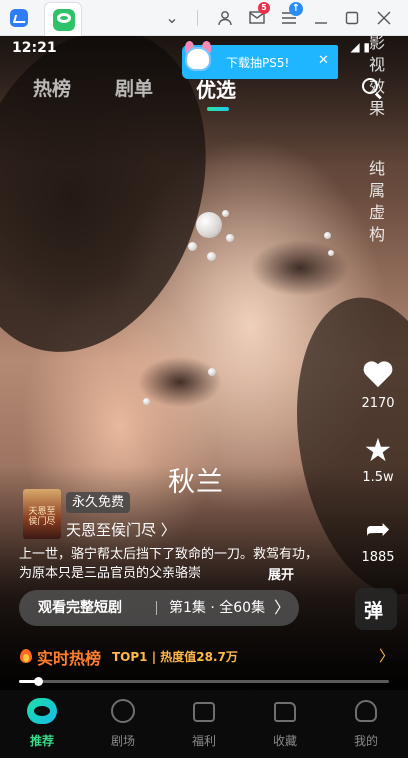  I want to click on episode-info: 第1集 · 全60集, so click(217, 608).